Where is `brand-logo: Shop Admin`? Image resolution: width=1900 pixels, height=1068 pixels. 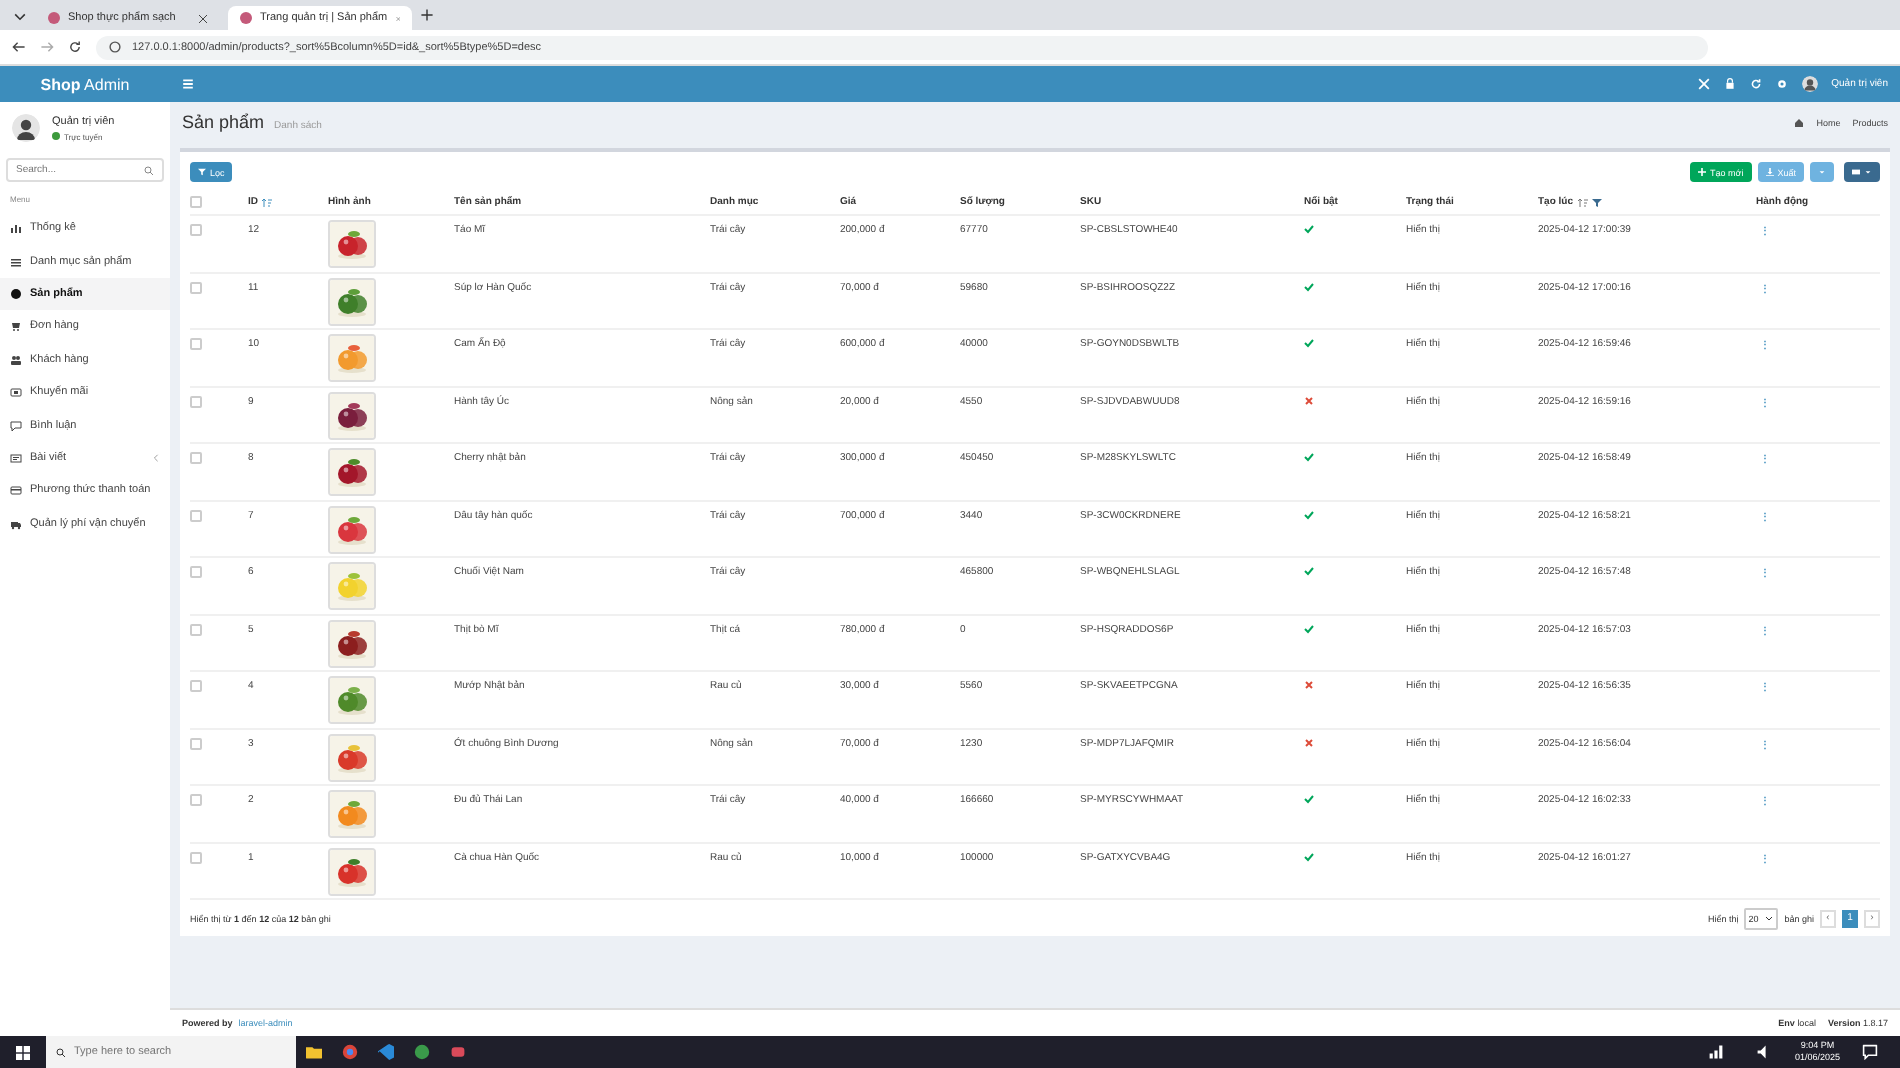
brand-logo: Shop Admin is located at coordinates (85, 84).